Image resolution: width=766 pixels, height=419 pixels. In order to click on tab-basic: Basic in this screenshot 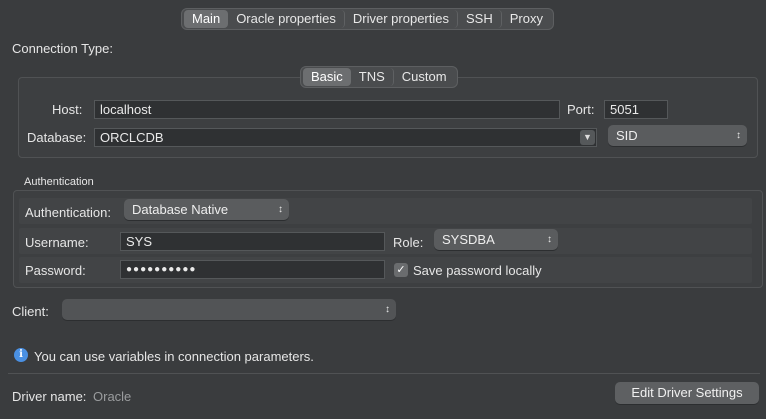, I will do `click(327, 77)`.